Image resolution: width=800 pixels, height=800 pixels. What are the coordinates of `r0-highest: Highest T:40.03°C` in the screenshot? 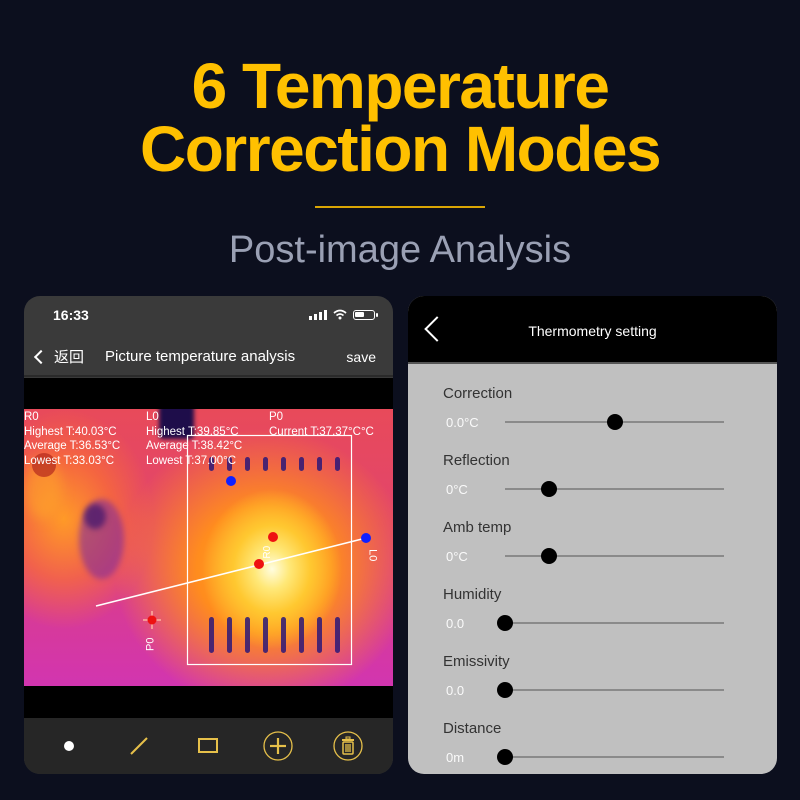 It's located at (70, 431).